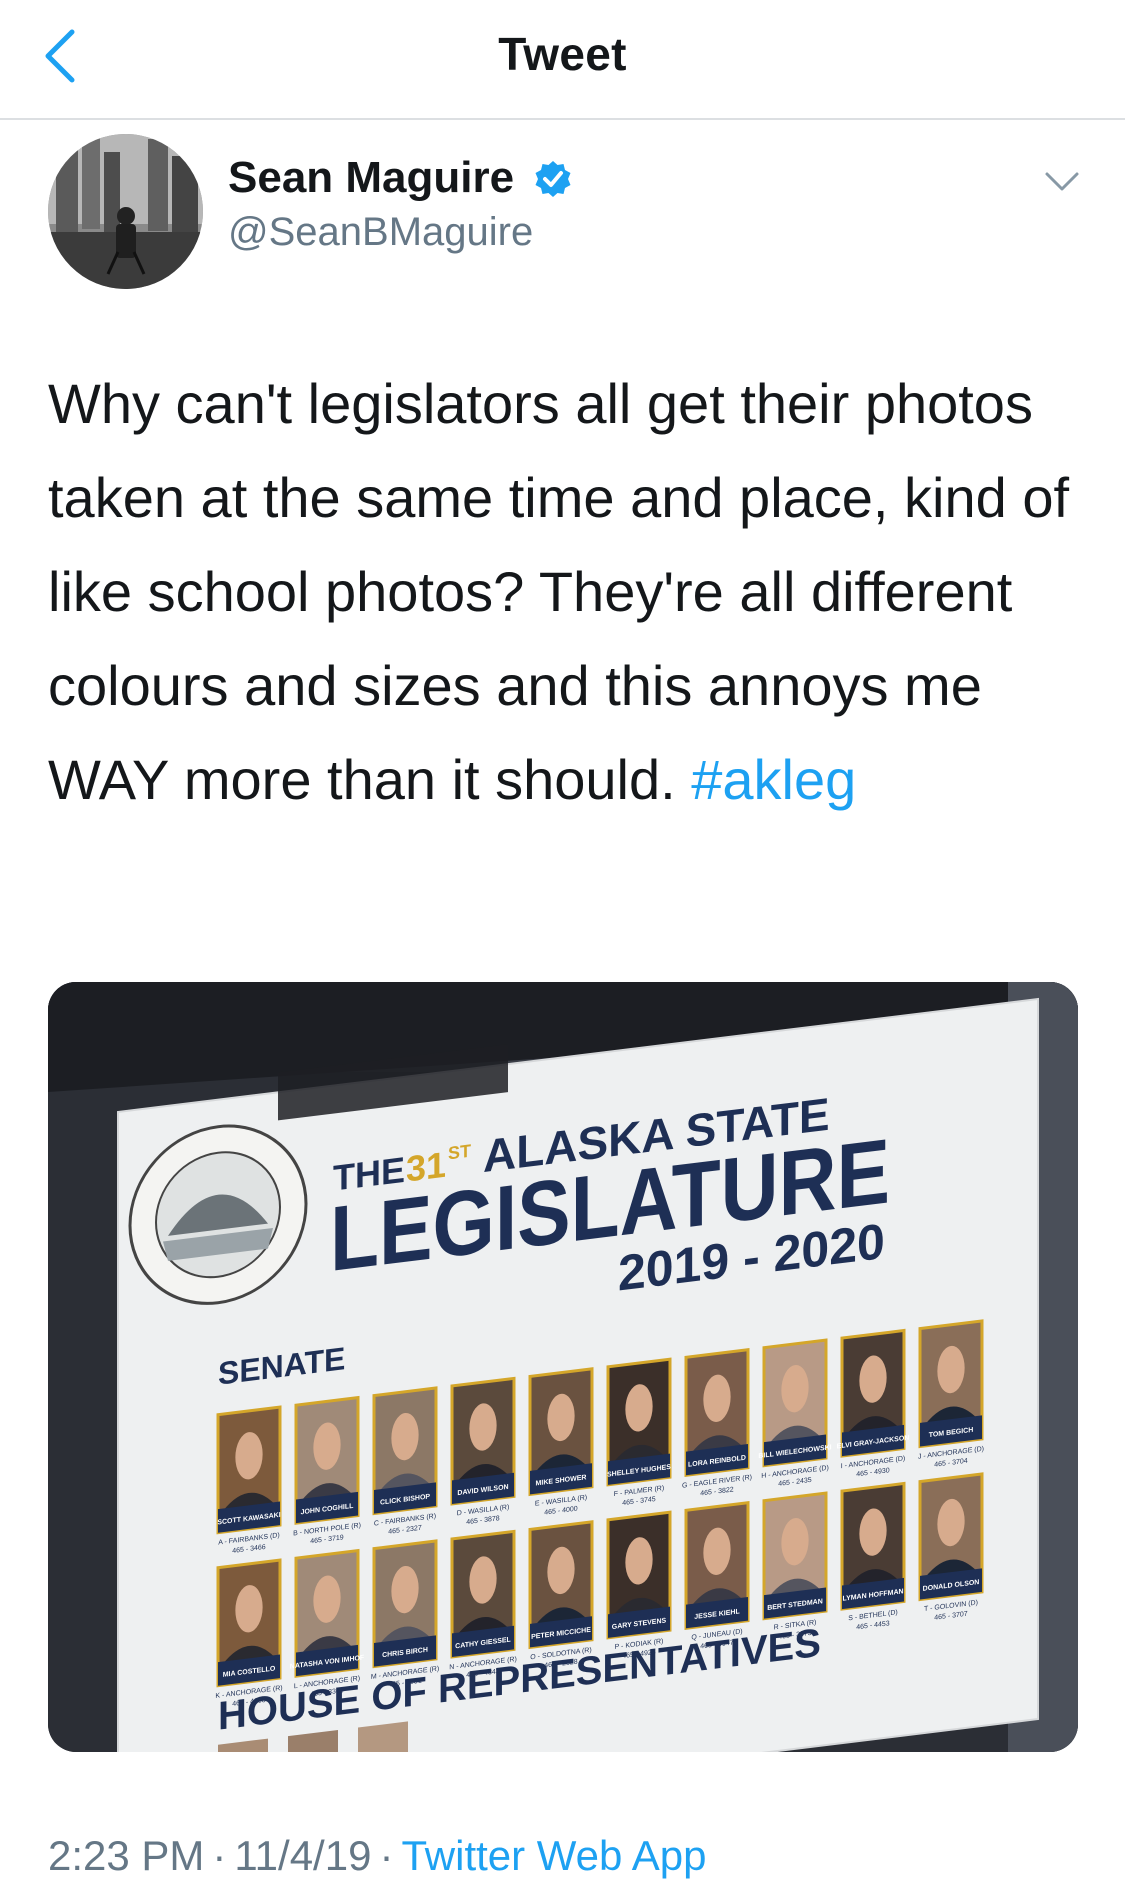 This screenshot has width=1125, height=1897. What do you see at coordinates (553, 179) in the screenshot?
I see `verified-badge-icon` at bounding box center [553, 179].